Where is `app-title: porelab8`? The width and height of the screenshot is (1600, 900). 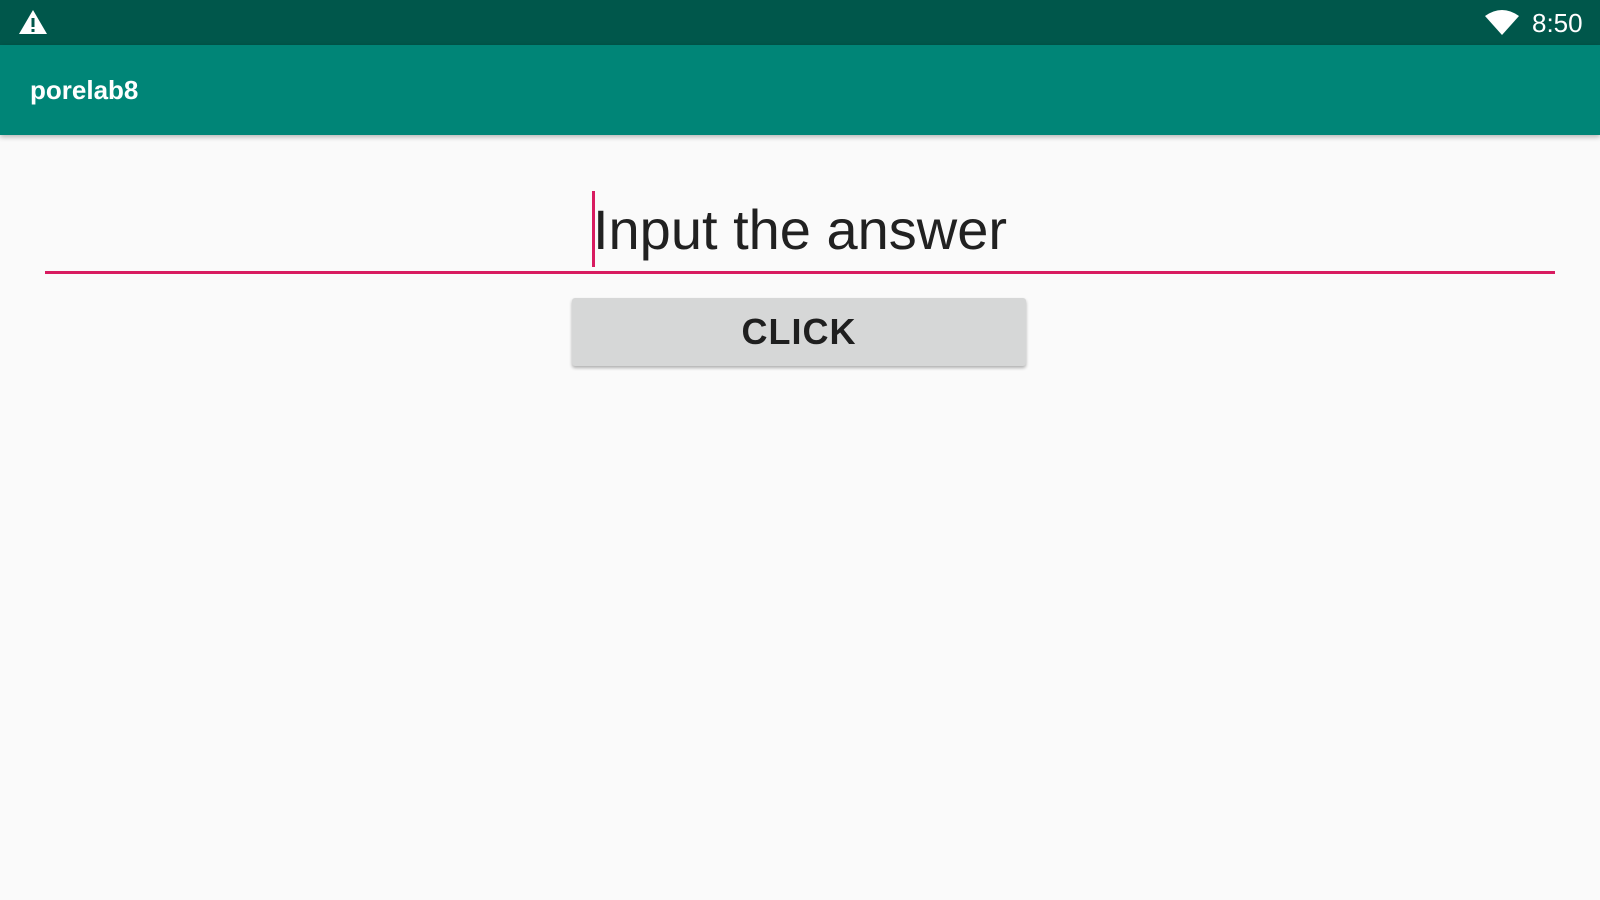 app-title: porelab8 is located at coordinates (84, 90).